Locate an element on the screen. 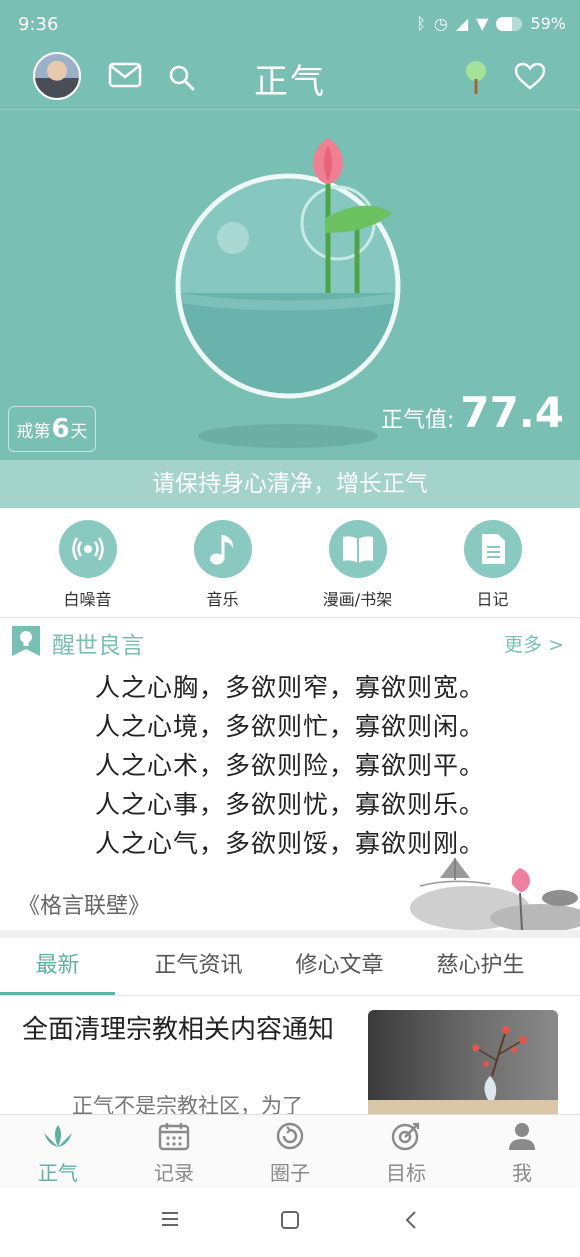 Image resolution: width=580 pixels, height=1257 pixels. page-title: 正气 is located at coordinates (290, 82).